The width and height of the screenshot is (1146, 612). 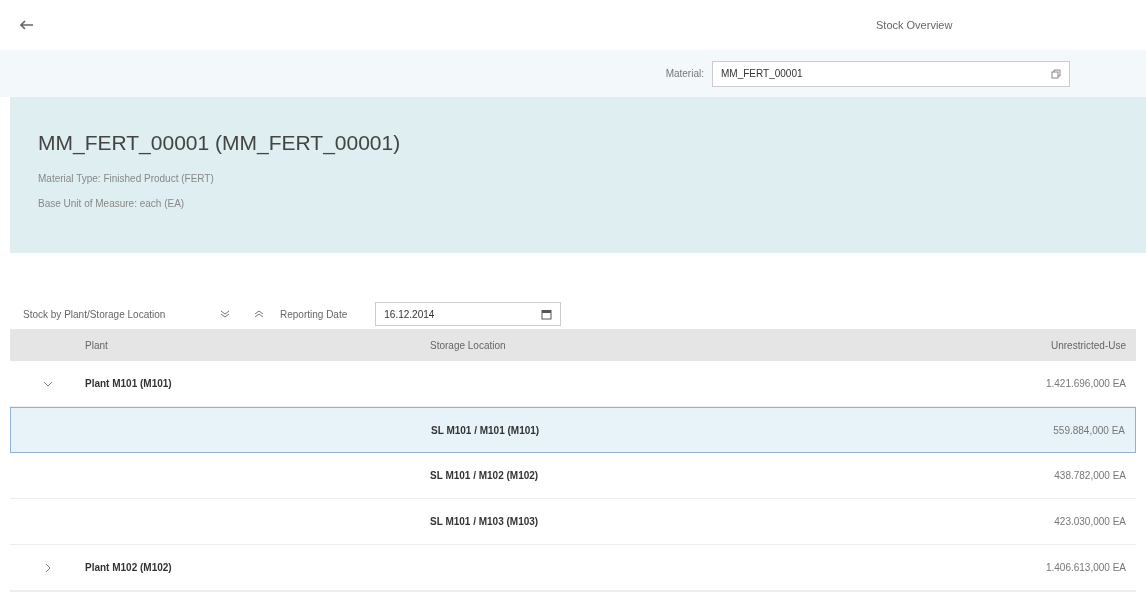 I want to click on table-cell: SL M101 / M103 (M103), so click(x=484, y=521).